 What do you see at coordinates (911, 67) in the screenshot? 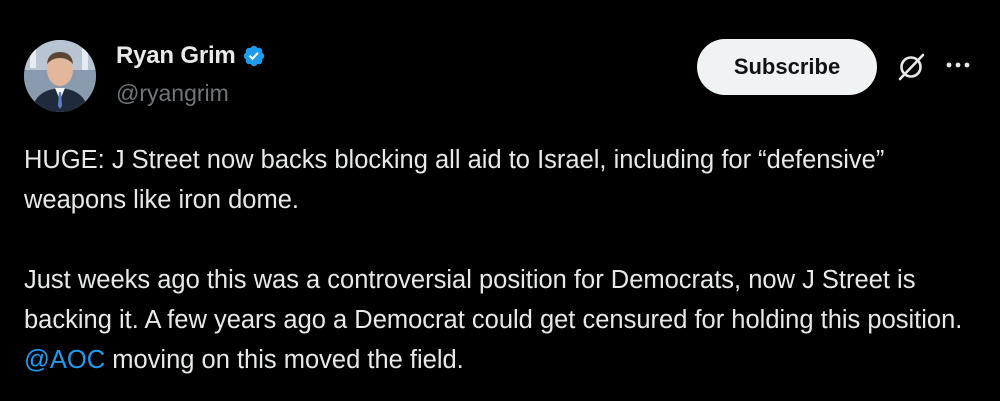
I see `grok-icon` at bounding box center [911, 67].